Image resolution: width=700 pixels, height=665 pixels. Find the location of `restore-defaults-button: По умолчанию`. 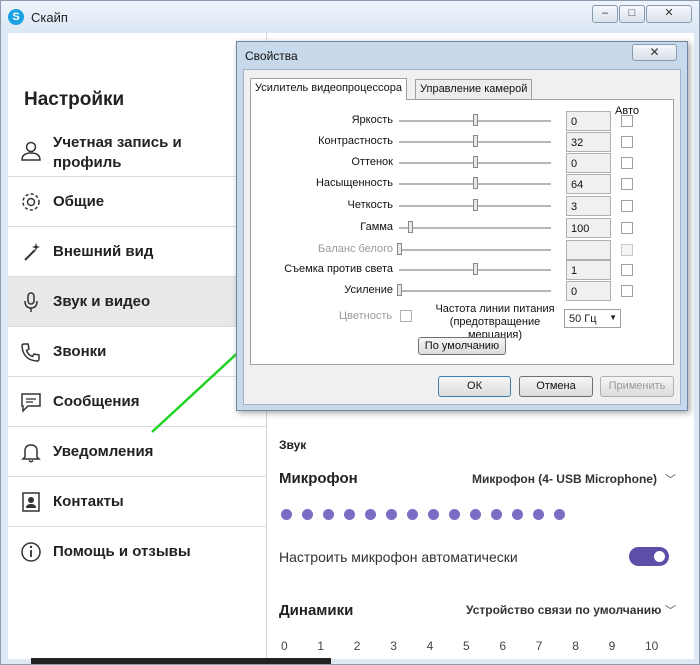

restore-defaults-button: По умолчанию is located at coordinates (462, 346).